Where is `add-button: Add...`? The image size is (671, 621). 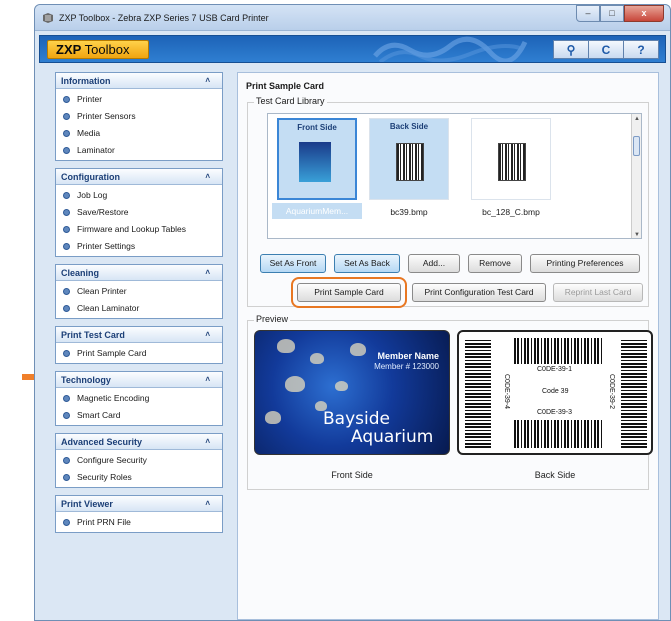 add-button: Add... is located at coordinates (434, 263).